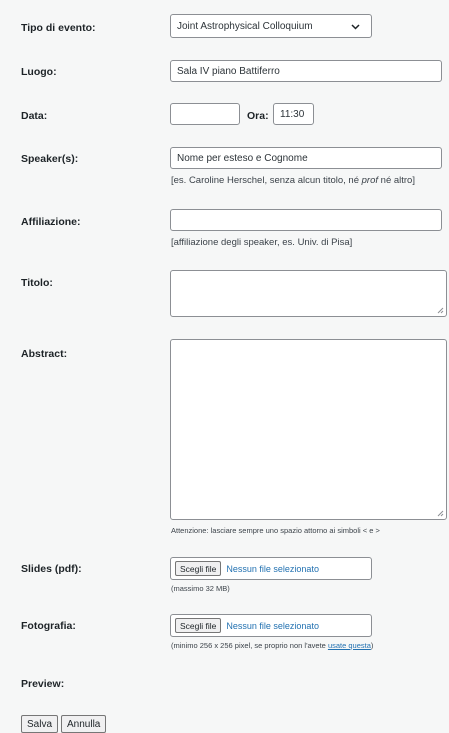 Image resolution: width=449 pixels, height=733 pixels. Describe the element at coordinates (40, 724) in the screenshot. I see `save-button: Salva` at that location.